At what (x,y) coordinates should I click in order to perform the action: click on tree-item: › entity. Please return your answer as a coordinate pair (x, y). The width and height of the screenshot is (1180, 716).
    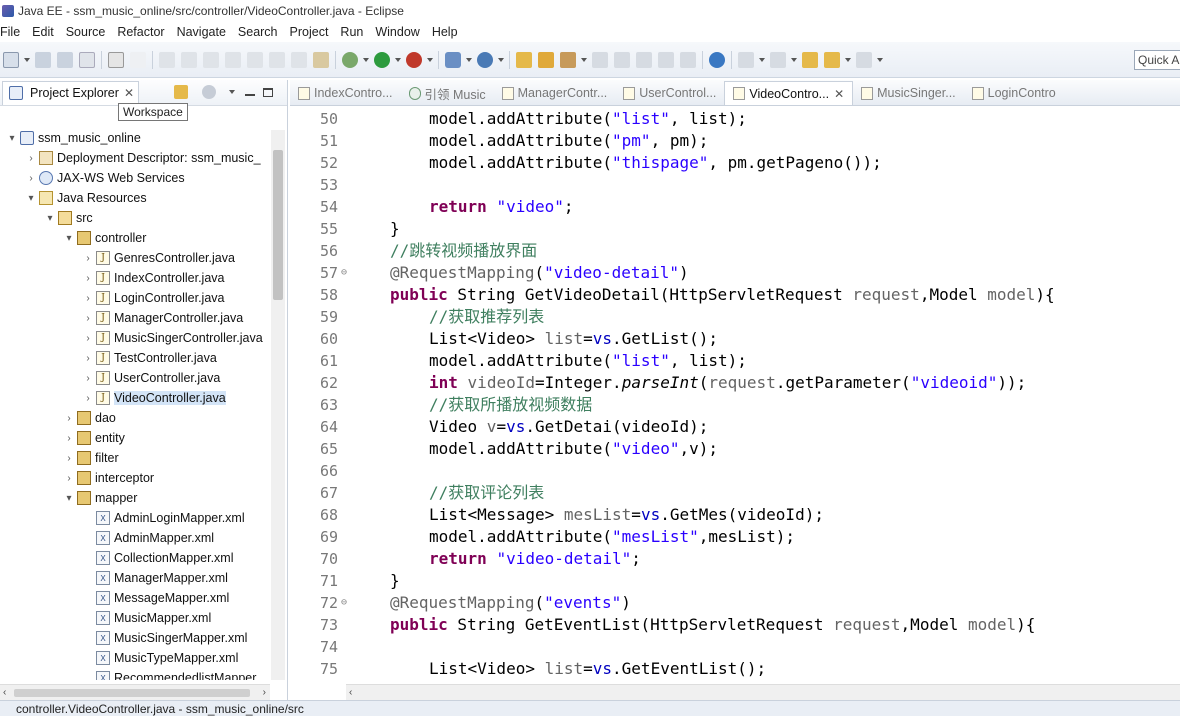
    Looking at the image, I should click on (94, 438).